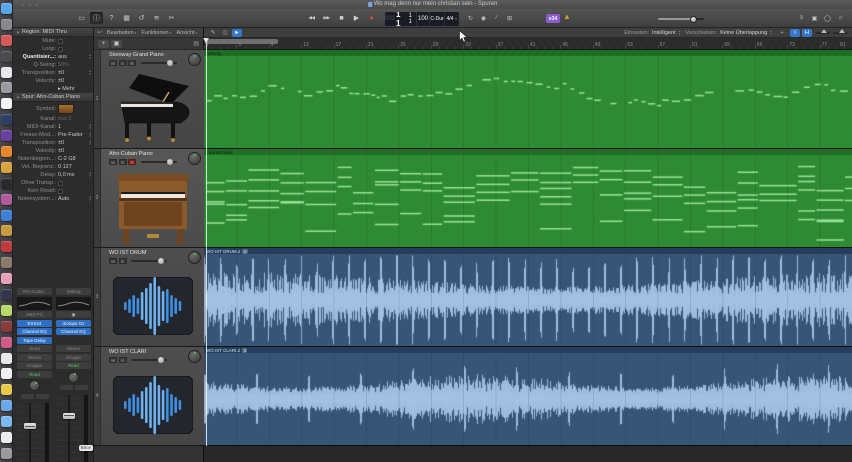 The image size is (852, 462). I want to click on inspector-row: Freeze-Mod...: Pre-Fader ▴ ▾, so click(53, 135).